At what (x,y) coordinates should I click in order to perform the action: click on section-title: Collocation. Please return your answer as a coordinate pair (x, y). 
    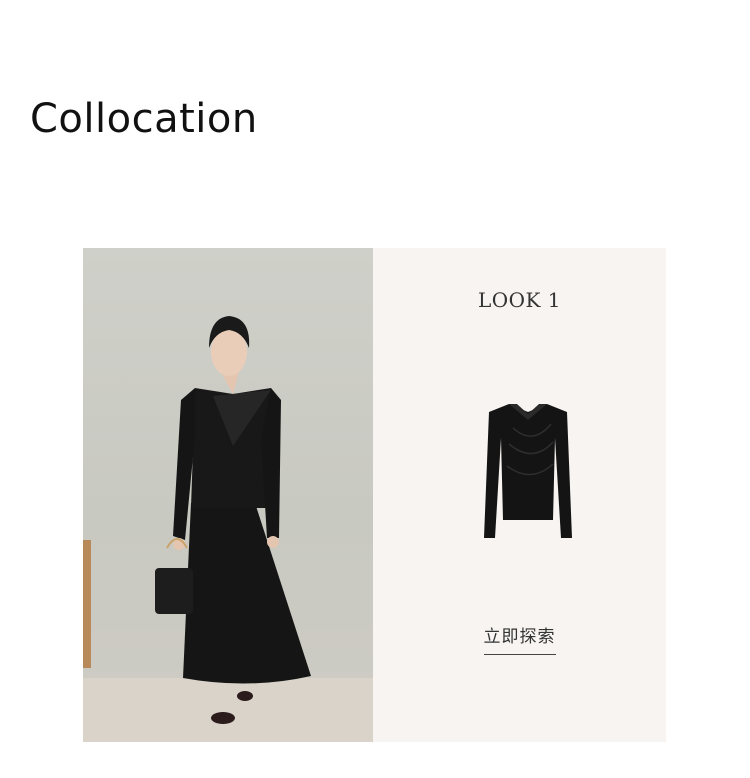
    Looking at the image, I should click on (144, 119).